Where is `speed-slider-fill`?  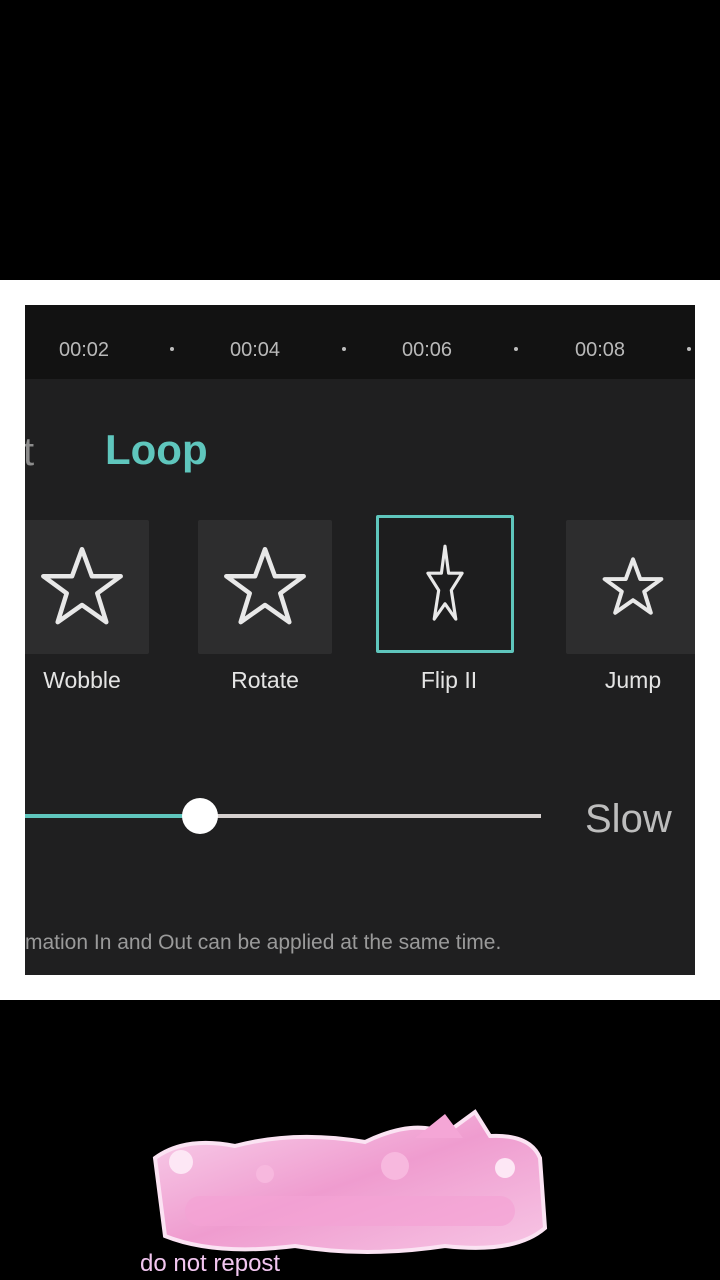
speed-slider-fill is located at coordinates (112, 816).